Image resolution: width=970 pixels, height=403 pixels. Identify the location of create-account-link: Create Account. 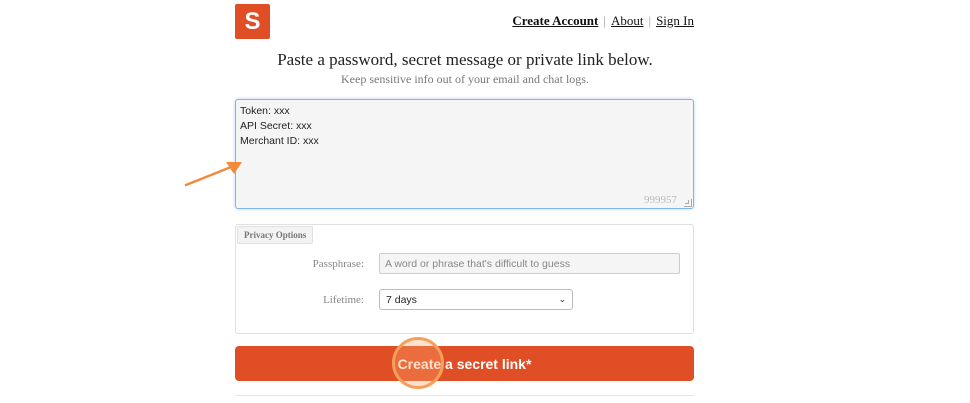
(555, 21).